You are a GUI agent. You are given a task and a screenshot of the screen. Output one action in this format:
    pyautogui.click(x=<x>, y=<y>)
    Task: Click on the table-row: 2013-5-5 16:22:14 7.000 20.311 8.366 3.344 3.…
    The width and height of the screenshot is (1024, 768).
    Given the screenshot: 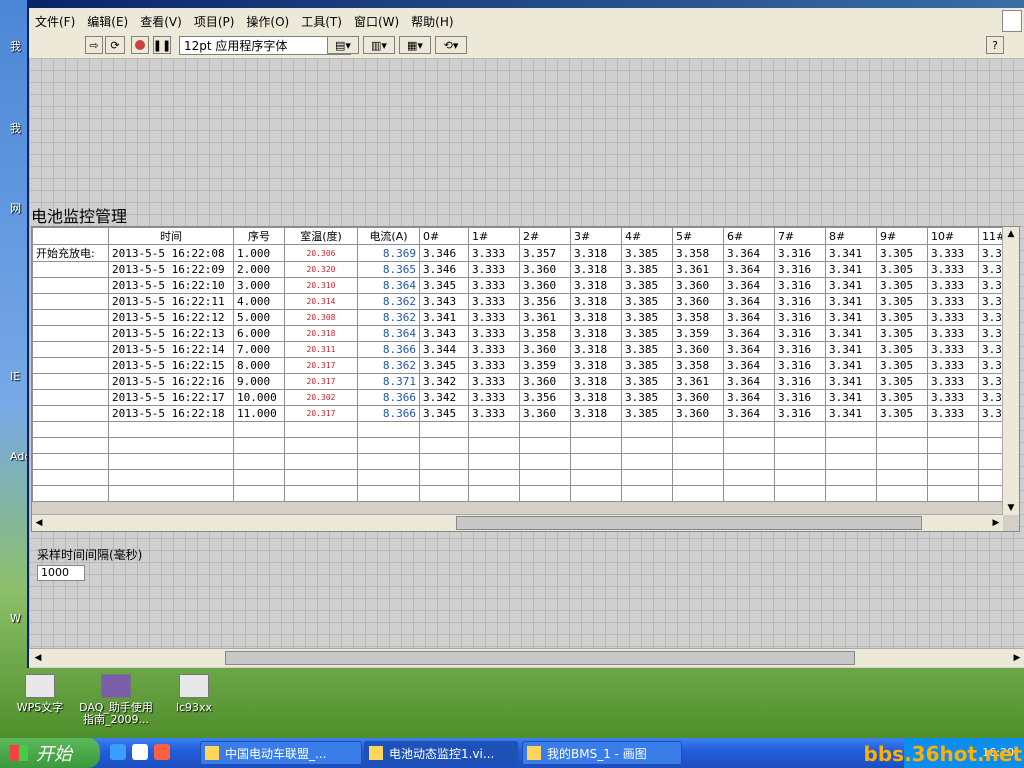 What is the action you would take?
    pyautogui.click(x=525, y=349)
    